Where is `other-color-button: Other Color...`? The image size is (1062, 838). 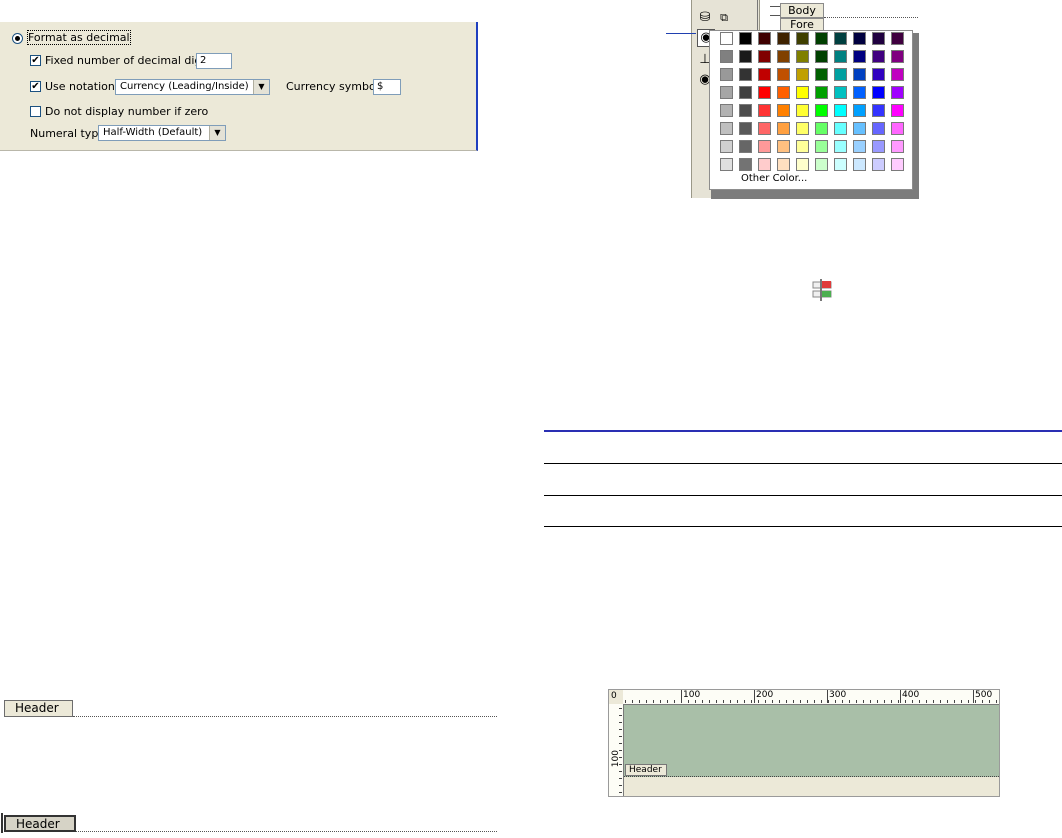
other-color-button: Other Color... is located at coordinates (774, 178).